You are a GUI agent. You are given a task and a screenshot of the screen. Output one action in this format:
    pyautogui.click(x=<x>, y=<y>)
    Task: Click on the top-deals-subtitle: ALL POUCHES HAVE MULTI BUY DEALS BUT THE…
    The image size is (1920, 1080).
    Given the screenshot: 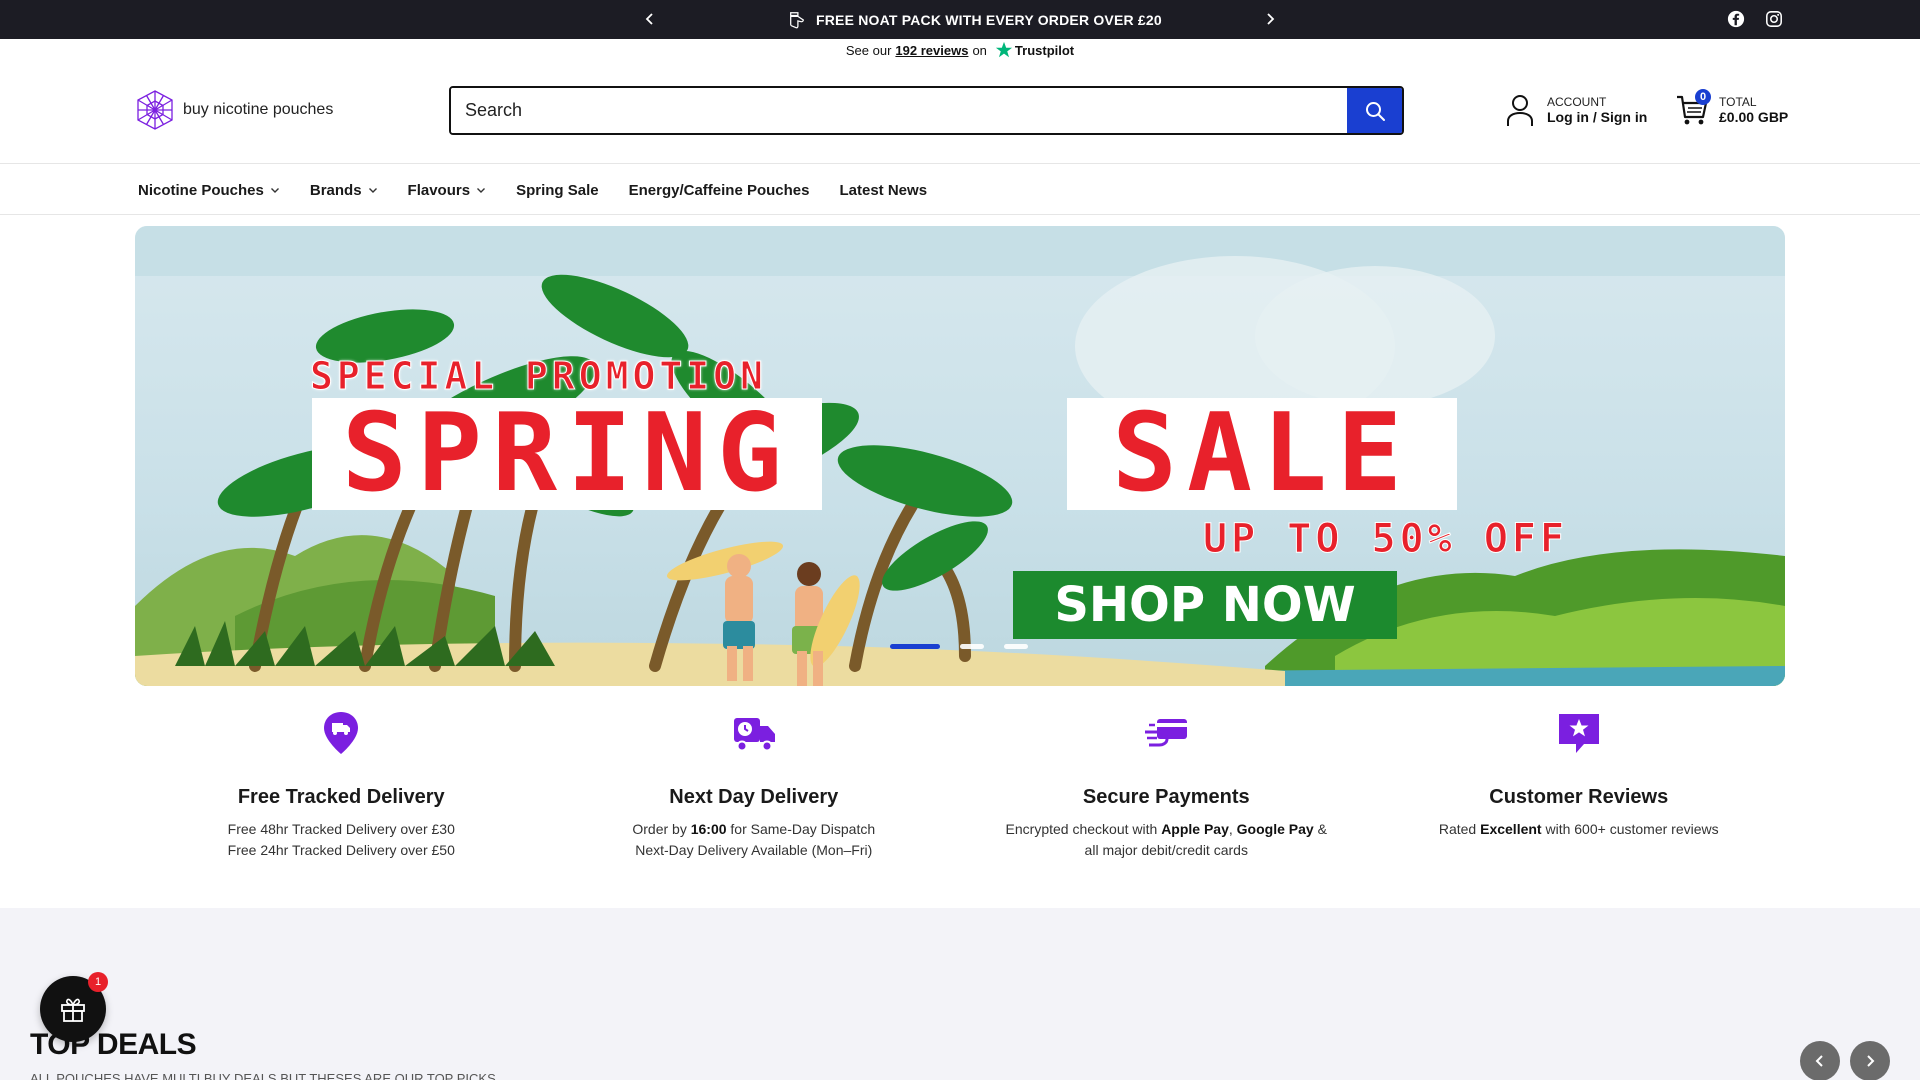 What is the action you would take?
    pyautogui.click(x=263, y=1075)
    